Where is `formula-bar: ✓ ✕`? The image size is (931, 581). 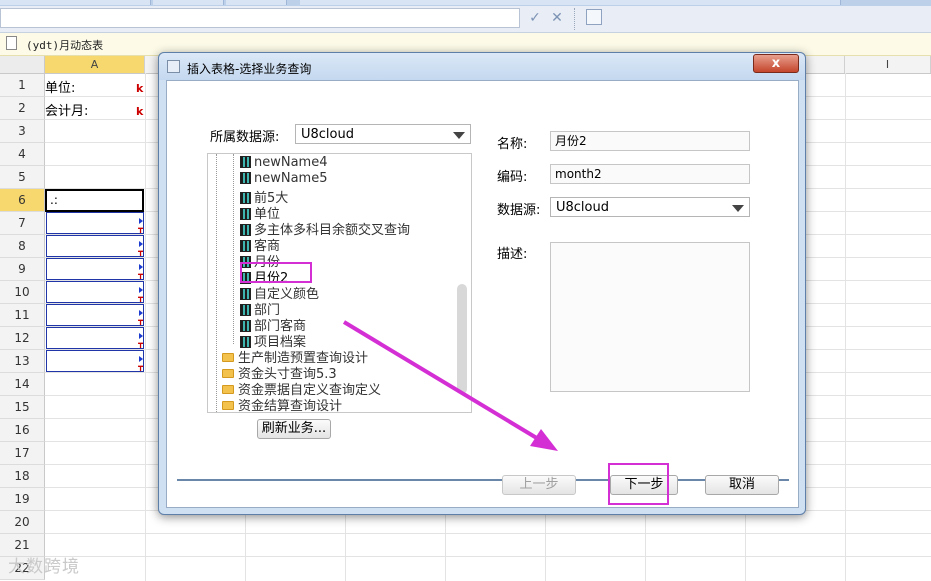 formula-bar: ✓ ✕ is located at coordinates (465, 19).